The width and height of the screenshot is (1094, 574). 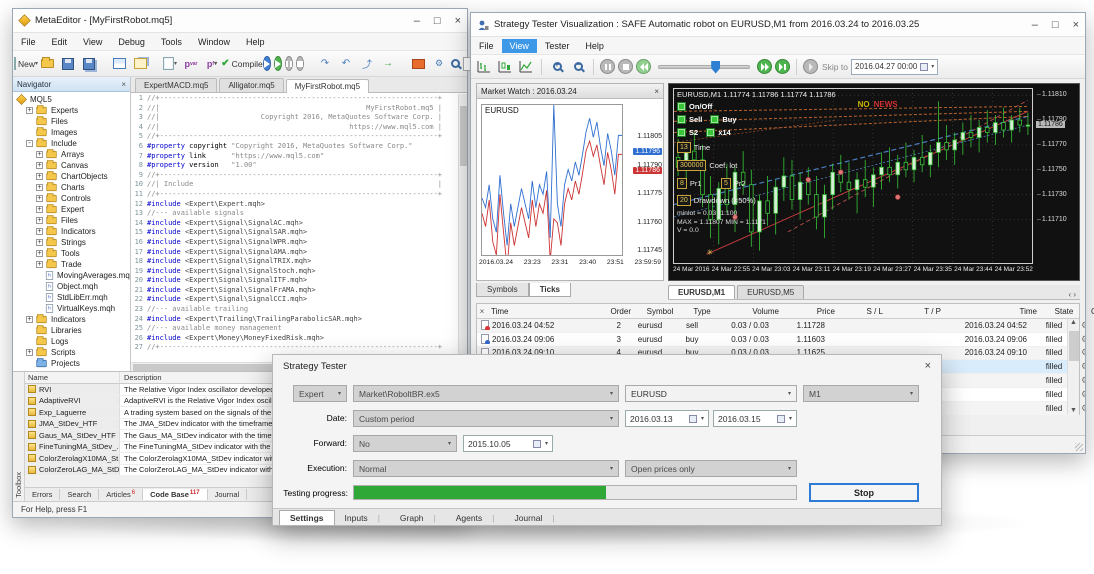 What do you see at coordinates (171, 42) in the screenshot?
I see `menu-item-tools: Tools` at bounding box center [171, 42].